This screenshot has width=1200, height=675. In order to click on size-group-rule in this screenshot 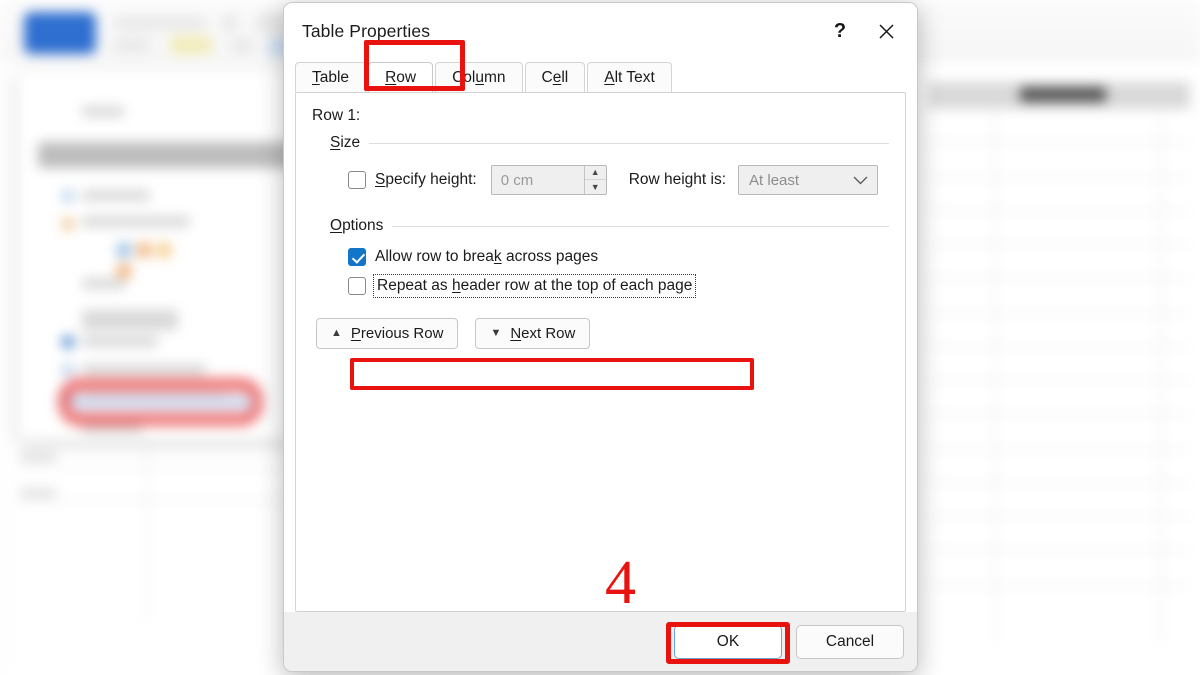, I will do `click(629, 143)`.